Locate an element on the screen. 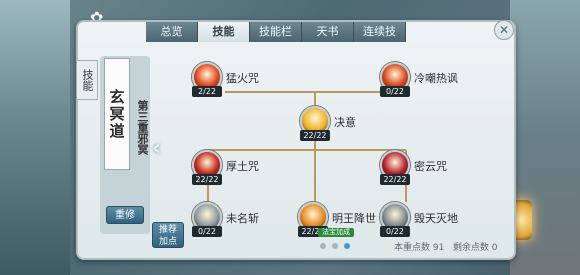 The height and width of the screenshot is (275, 580). skill-meng-huo-zhou-label: 猛火咒 is located at coordinates (242, 78).